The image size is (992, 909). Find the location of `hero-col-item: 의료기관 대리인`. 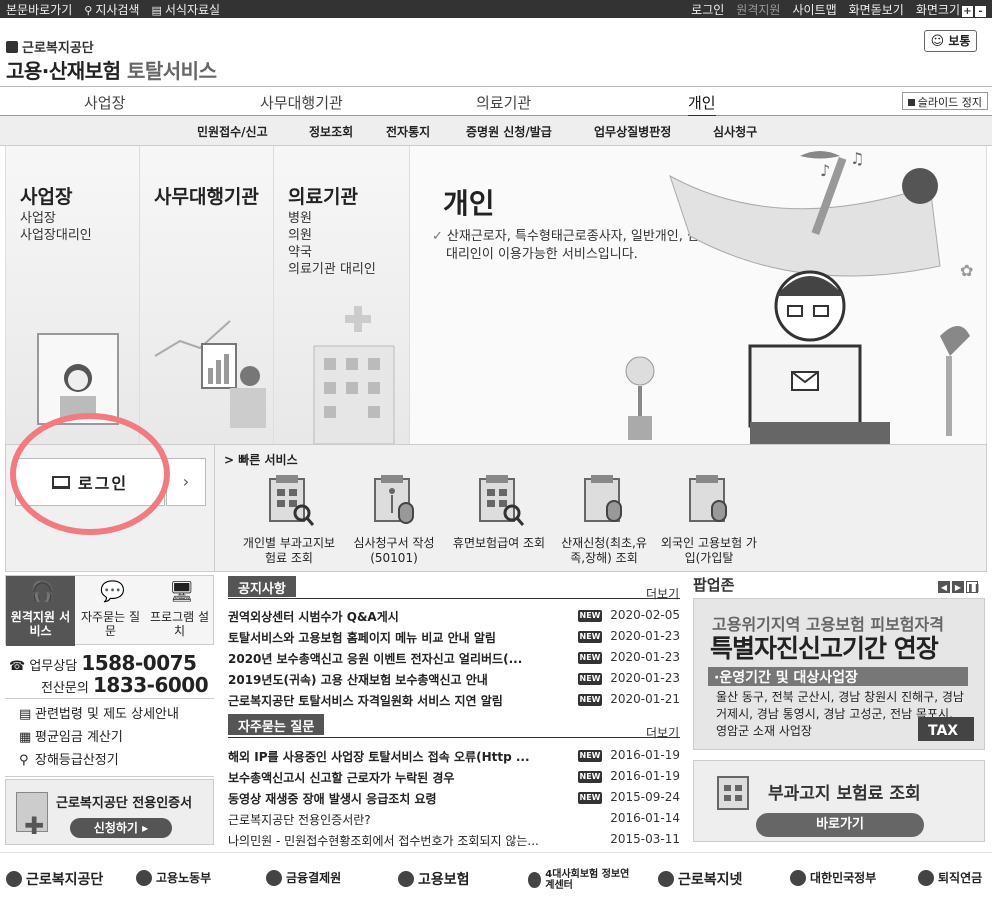

hero-col-item: 의료기관 대리인 is located at coordinates (332, 269).